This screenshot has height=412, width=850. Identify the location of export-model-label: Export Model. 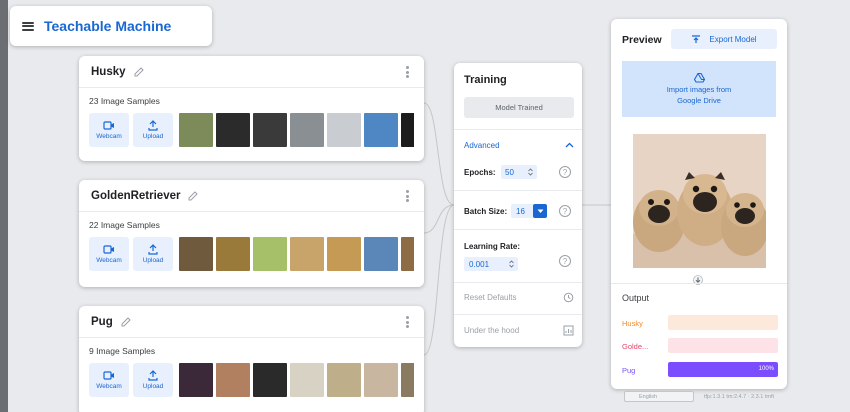
(733, 39).